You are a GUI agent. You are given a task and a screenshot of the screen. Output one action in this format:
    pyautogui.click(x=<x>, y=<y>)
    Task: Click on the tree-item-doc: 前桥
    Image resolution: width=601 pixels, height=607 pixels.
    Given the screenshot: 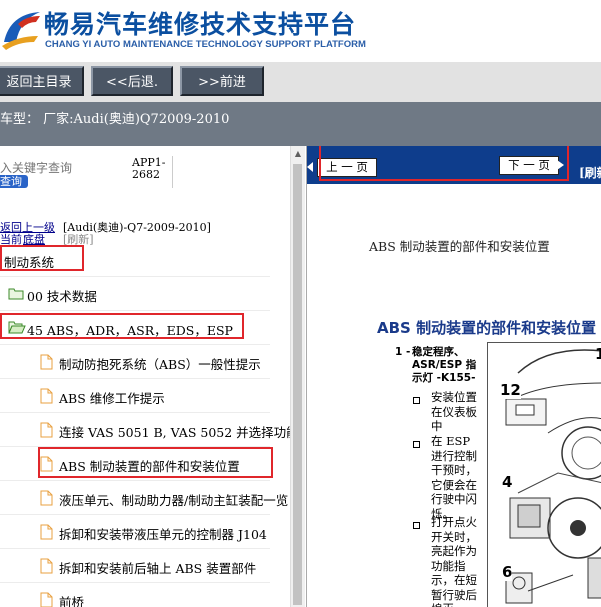 What is the action you would take?
    pyautogui.click(x=135, y=595)
    